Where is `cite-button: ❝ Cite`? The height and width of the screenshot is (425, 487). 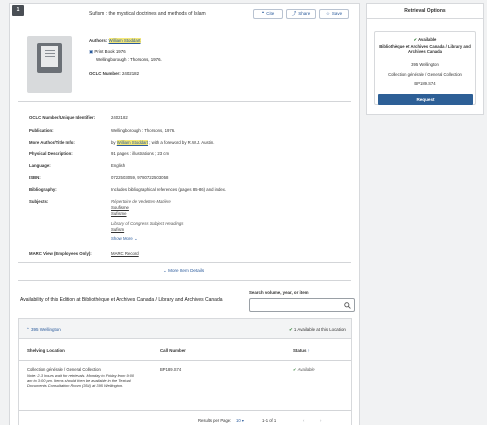 cite-button: ❝ Cite is located at coordinates (268, 14).